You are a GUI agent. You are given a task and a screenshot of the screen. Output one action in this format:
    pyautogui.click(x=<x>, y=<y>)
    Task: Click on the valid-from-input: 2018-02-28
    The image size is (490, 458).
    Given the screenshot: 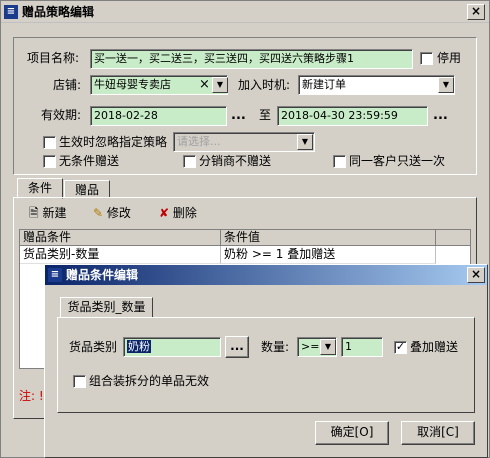 What is the action you would take?
    pyautogui.click(x=158, y=116)
    